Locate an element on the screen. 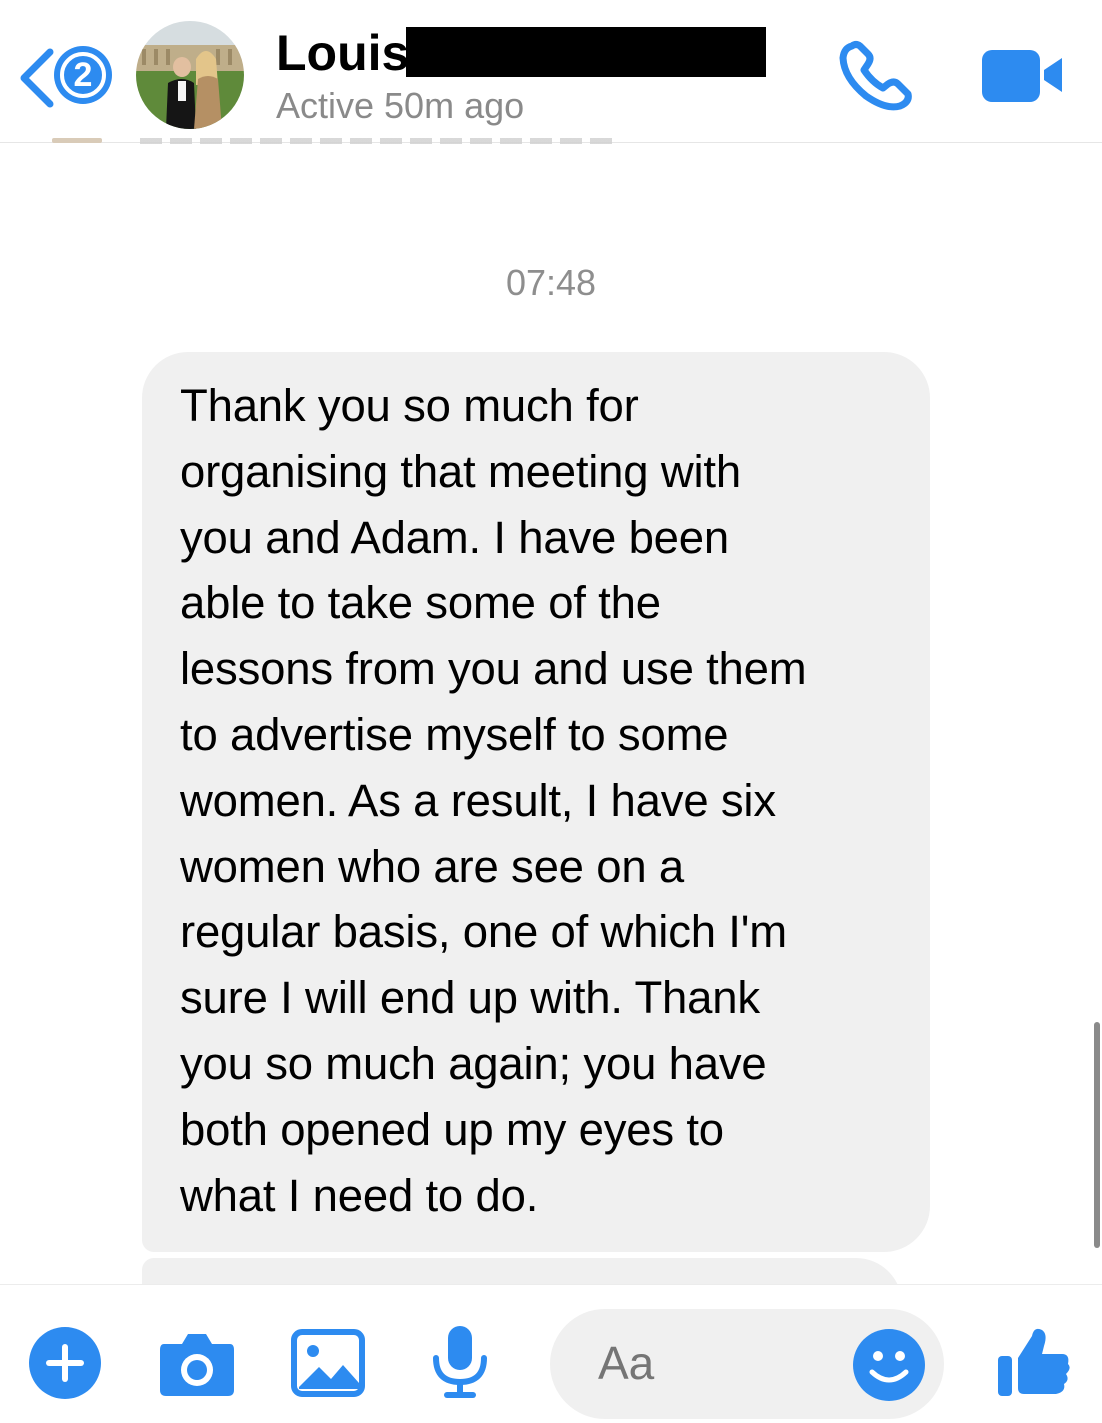 The width and height of the screenshot is (1102, 1423). camera-button is located at coordinates (197, 1365).